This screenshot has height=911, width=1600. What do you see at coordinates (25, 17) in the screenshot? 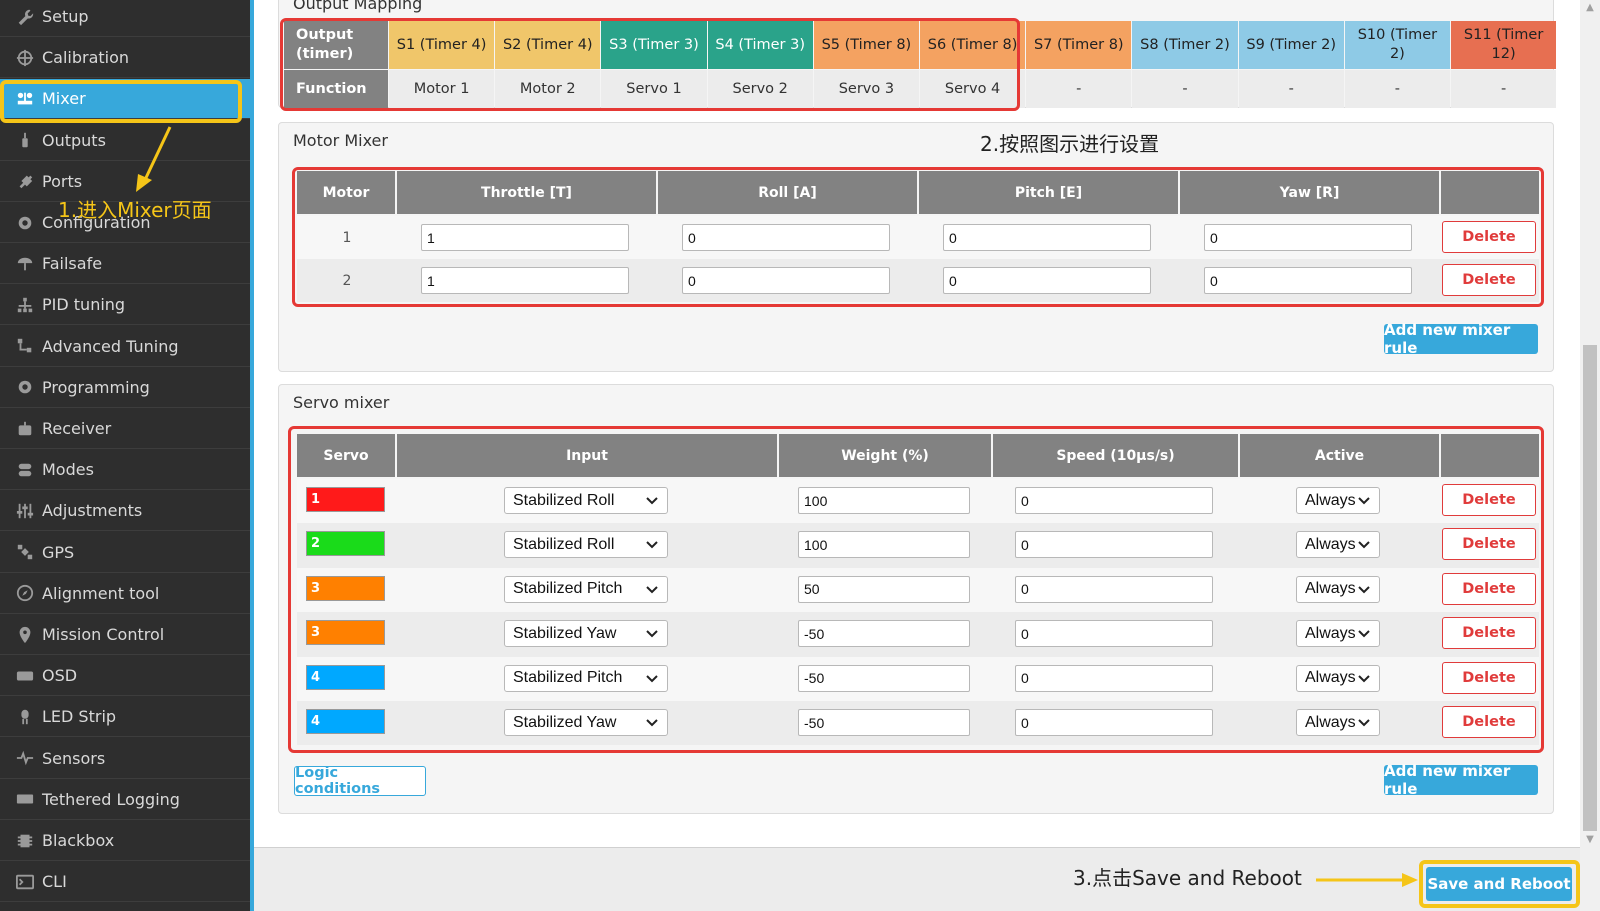
I see `wrench-icon` at bounding box center [25, 17].